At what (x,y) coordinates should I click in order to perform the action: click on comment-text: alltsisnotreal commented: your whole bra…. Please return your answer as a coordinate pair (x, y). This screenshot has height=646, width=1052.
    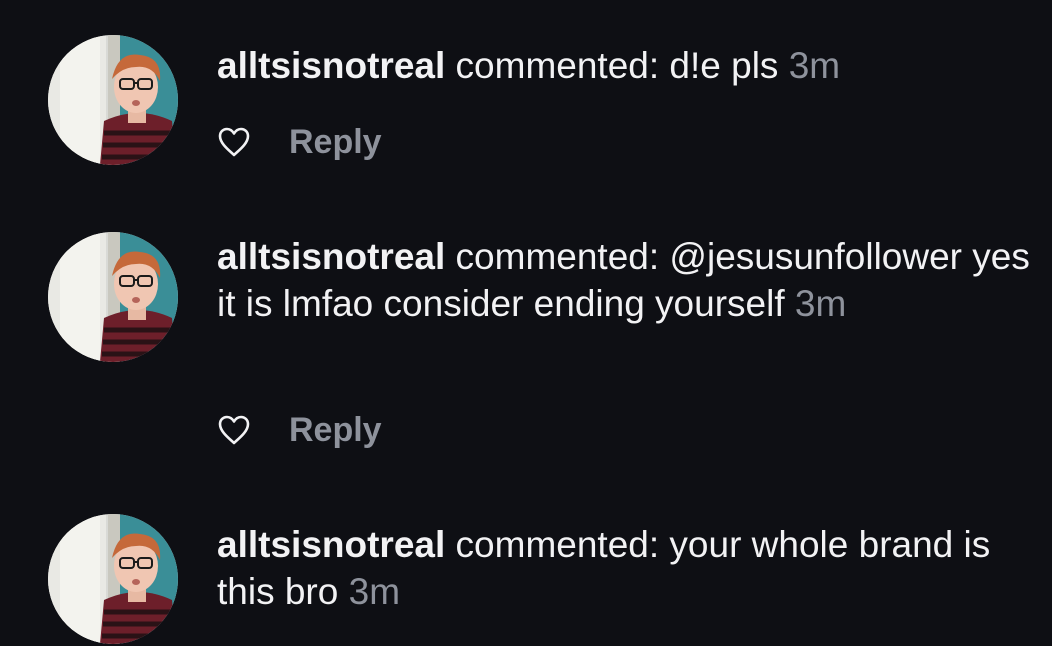
    Looking at the image, I should click on (624, 568).